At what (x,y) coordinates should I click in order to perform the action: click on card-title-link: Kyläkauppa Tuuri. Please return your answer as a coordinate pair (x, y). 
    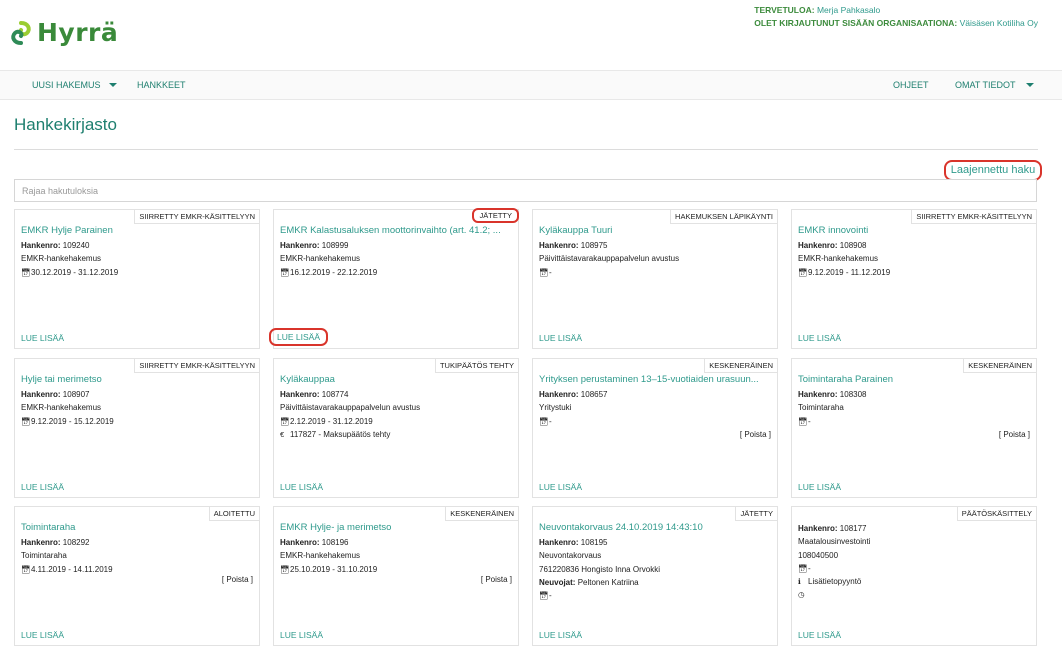
    Looking at the image, I should click on (655, 230).